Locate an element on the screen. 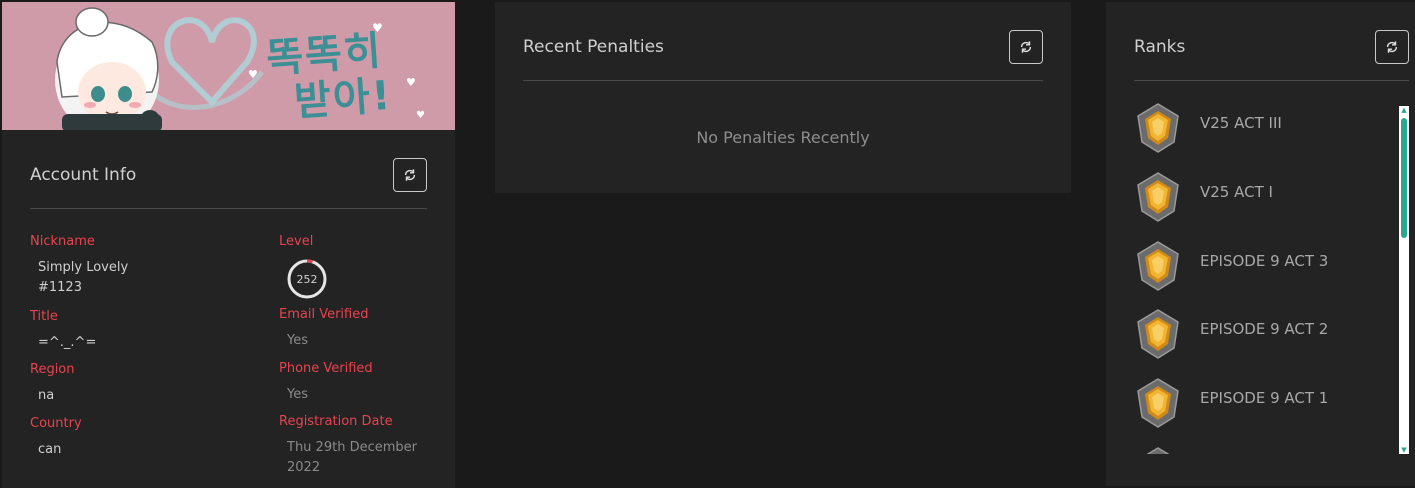  ranks-divider is located at coordinates (1271, 80).